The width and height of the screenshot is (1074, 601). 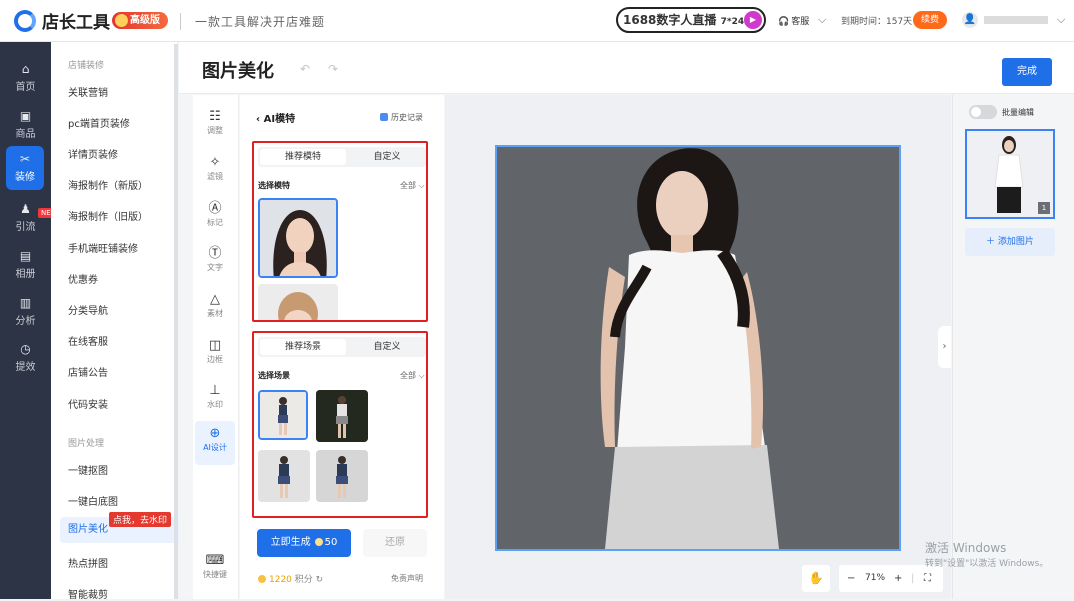 I want to click on activation-watermark-title: 激活 Windows, so click(x=966, y=548).